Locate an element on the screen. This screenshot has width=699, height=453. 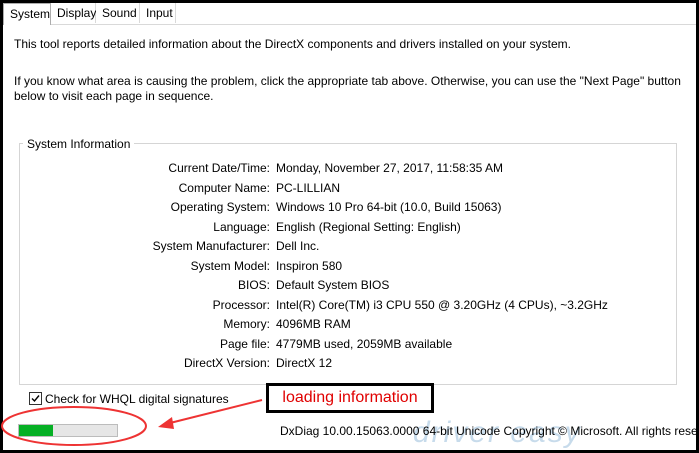
annotation-arrow-head is located at coordinates (166, 423).